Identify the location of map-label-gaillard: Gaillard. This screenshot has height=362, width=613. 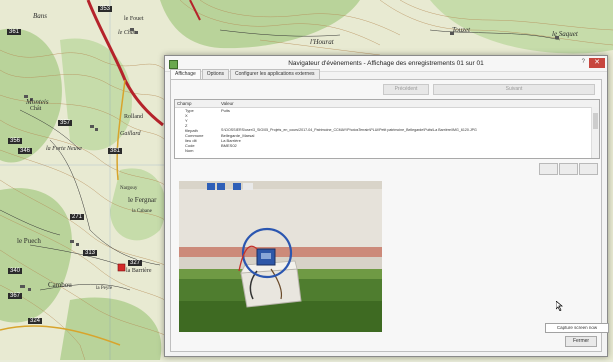
(130, 134).